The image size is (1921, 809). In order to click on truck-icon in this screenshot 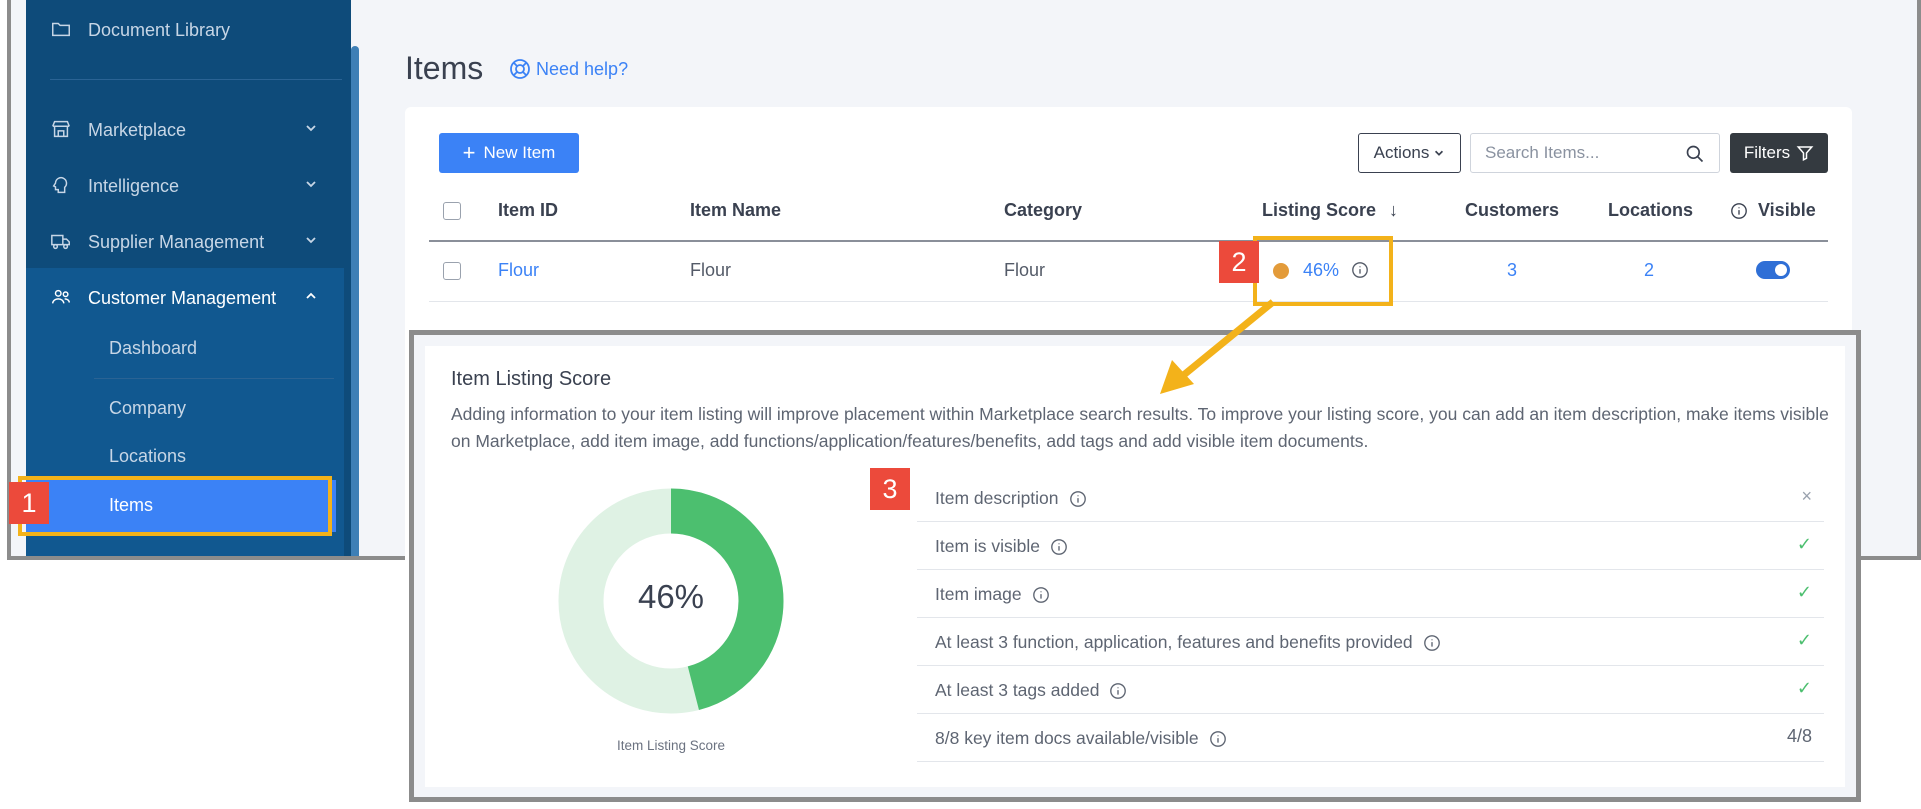, I will do `click(62, 242)`.